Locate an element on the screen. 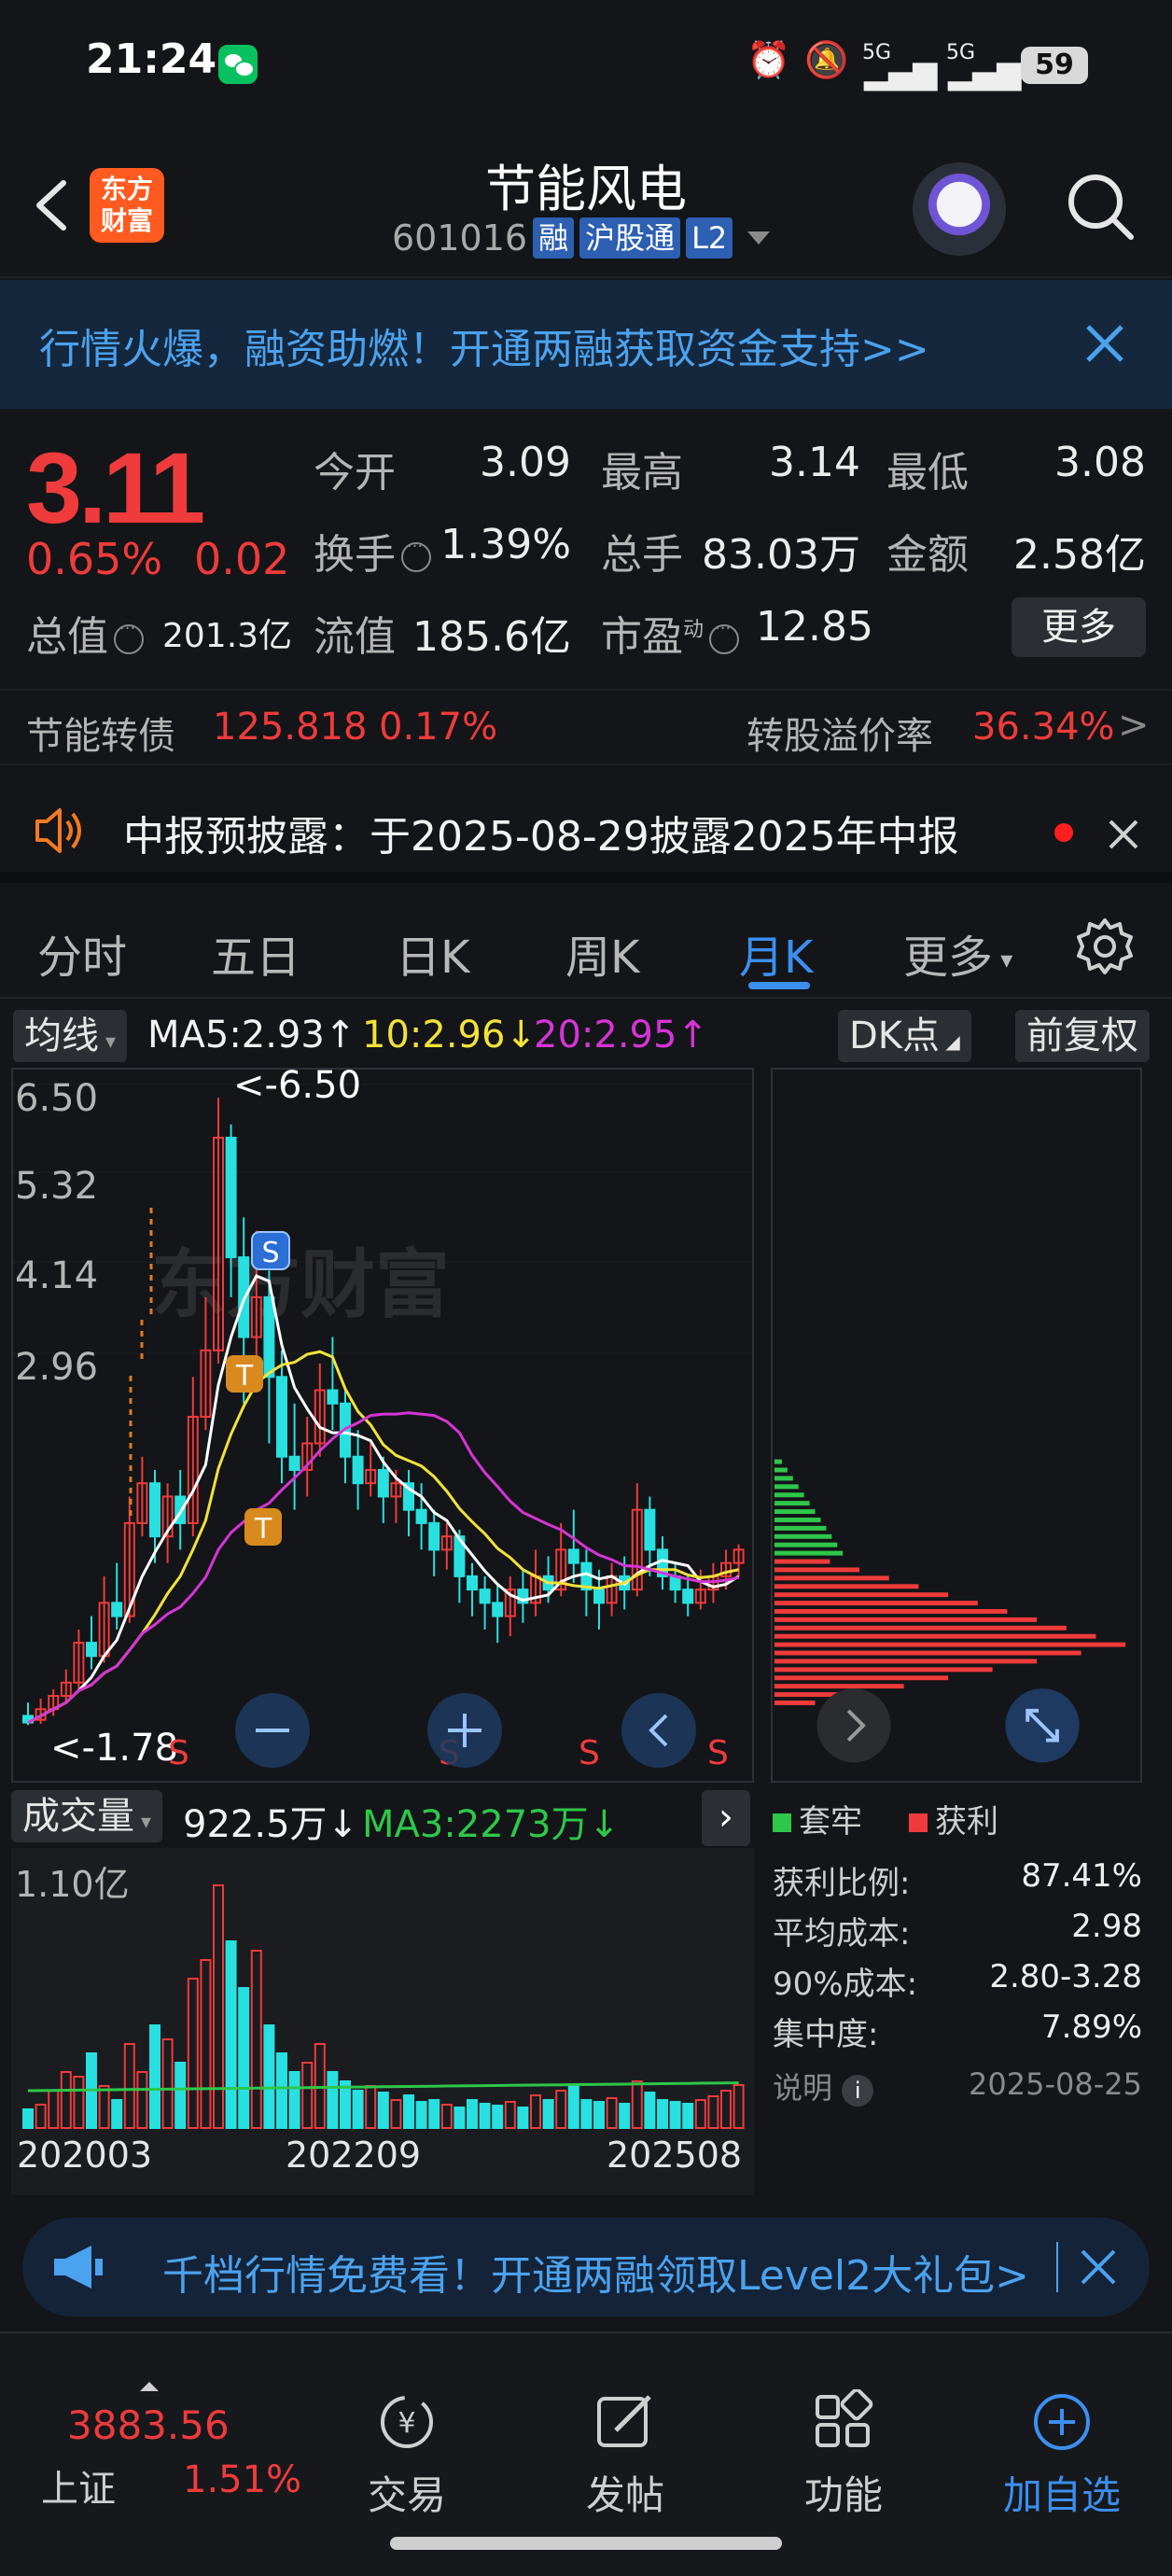 This screenshot has width=1172, height=2576. stock-header: 东方 财富 节能风电 601016 融 沪股通 L2 is located at coordinates (586, 204).